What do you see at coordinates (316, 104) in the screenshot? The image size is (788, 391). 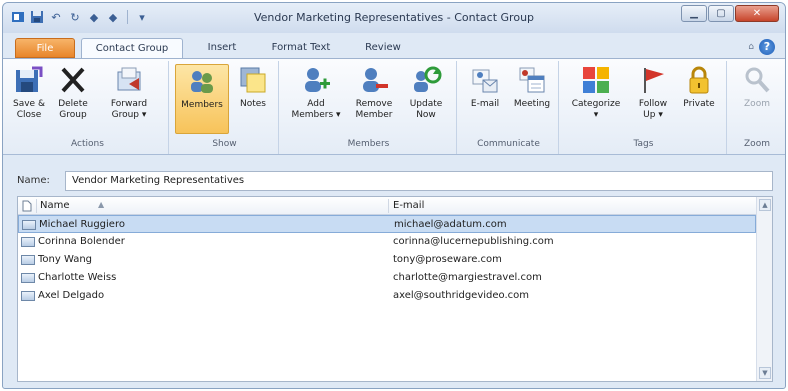 I see `add-members-label-1: Add` at bounding box center [316, 104].